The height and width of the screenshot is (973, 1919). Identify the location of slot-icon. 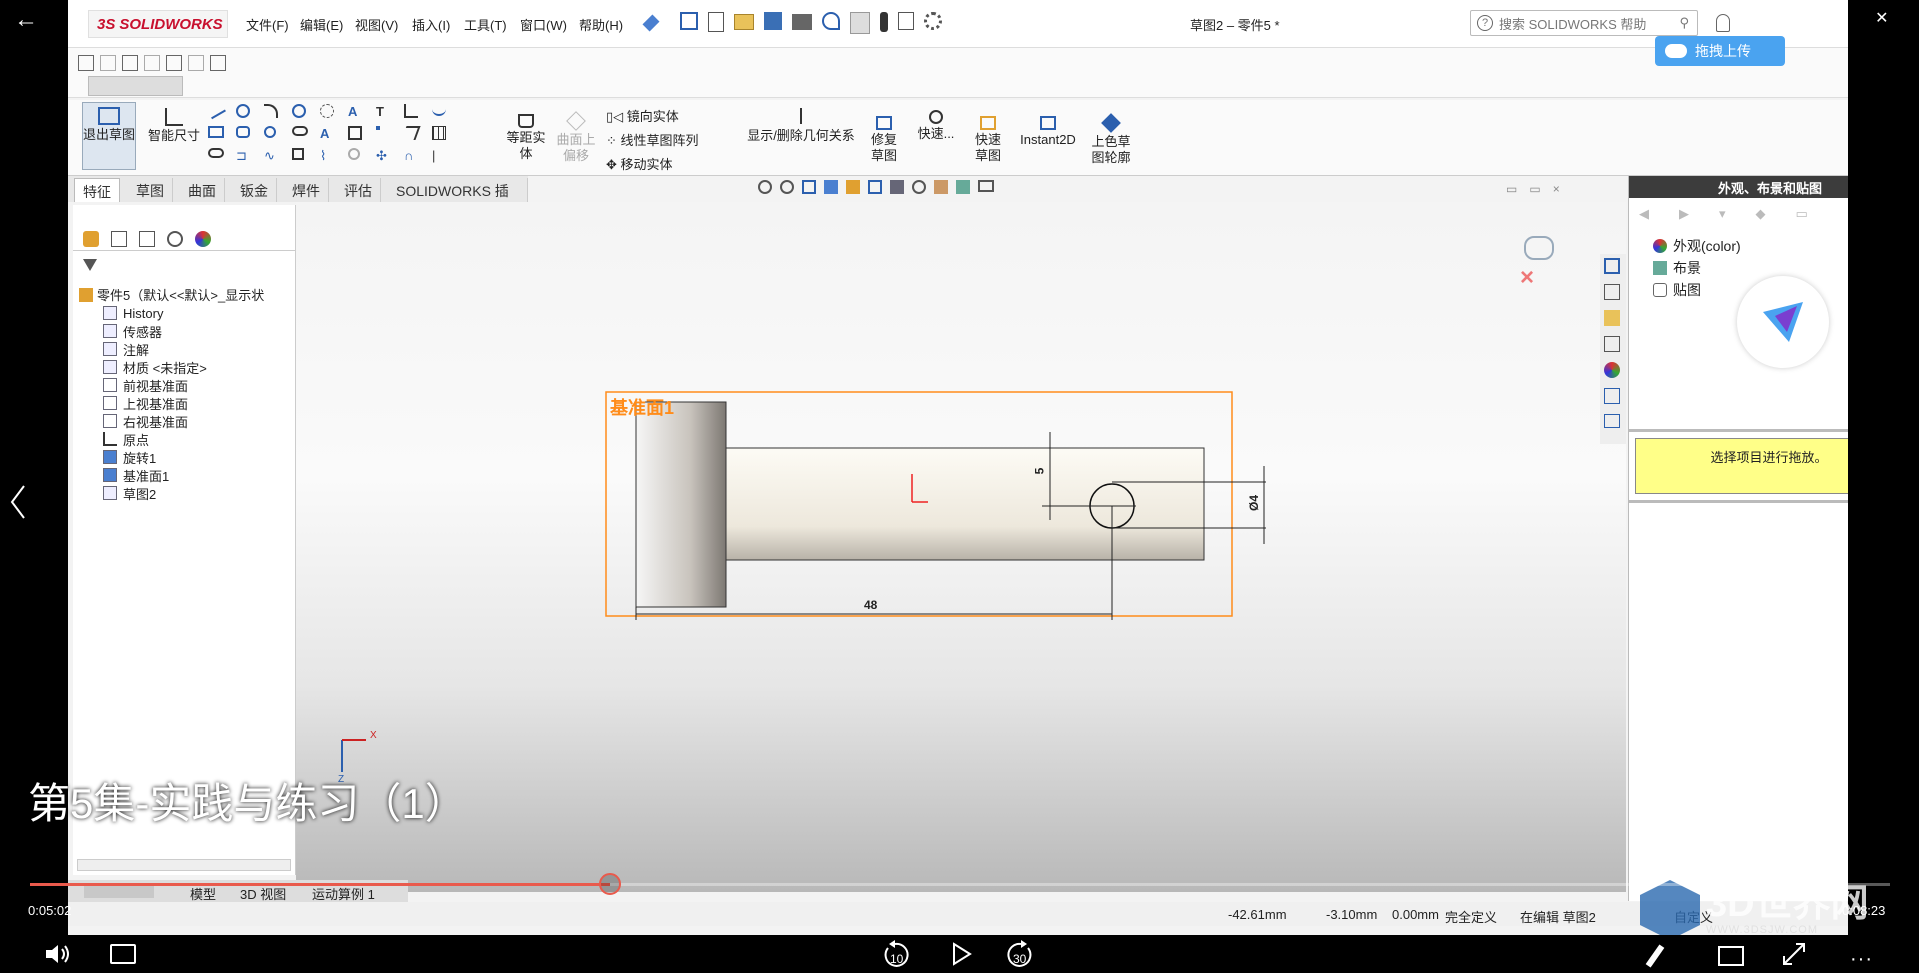
(300, 131).